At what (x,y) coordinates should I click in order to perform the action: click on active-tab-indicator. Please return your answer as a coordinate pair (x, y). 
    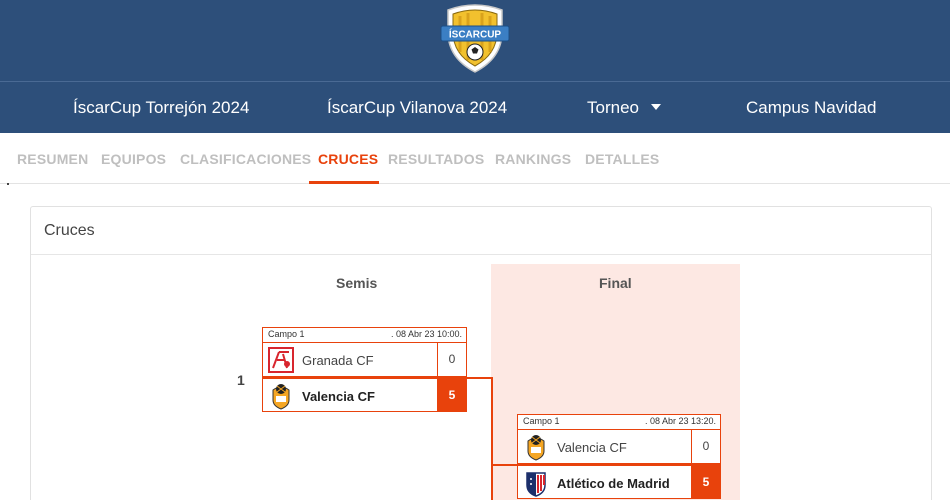
    Looking at the image, I should click on (344, 182).